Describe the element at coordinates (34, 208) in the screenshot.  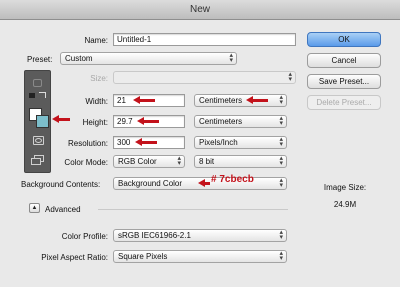
I see `advanced-disclosure-icon: ▲` at that location.